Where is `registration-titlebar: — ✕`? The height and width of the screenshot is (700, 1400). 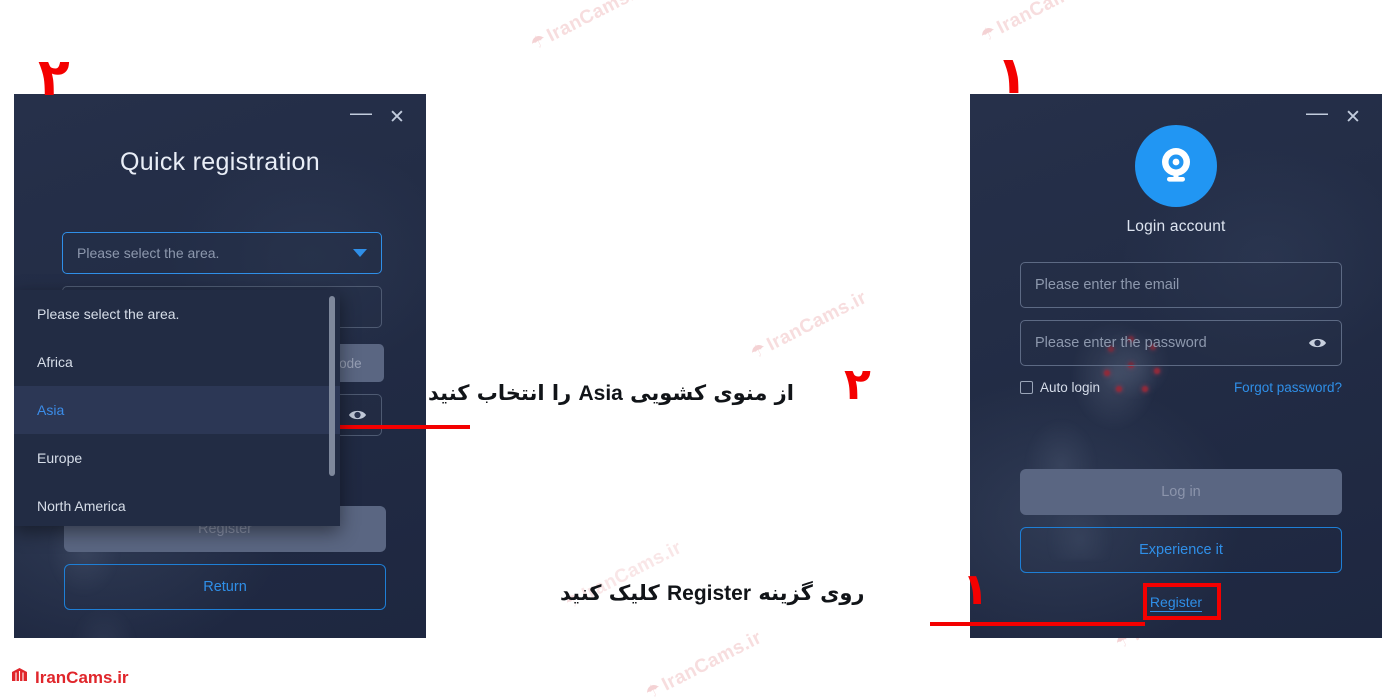
registration-titlebar: — ✕ is located at coordinates (386, 117).